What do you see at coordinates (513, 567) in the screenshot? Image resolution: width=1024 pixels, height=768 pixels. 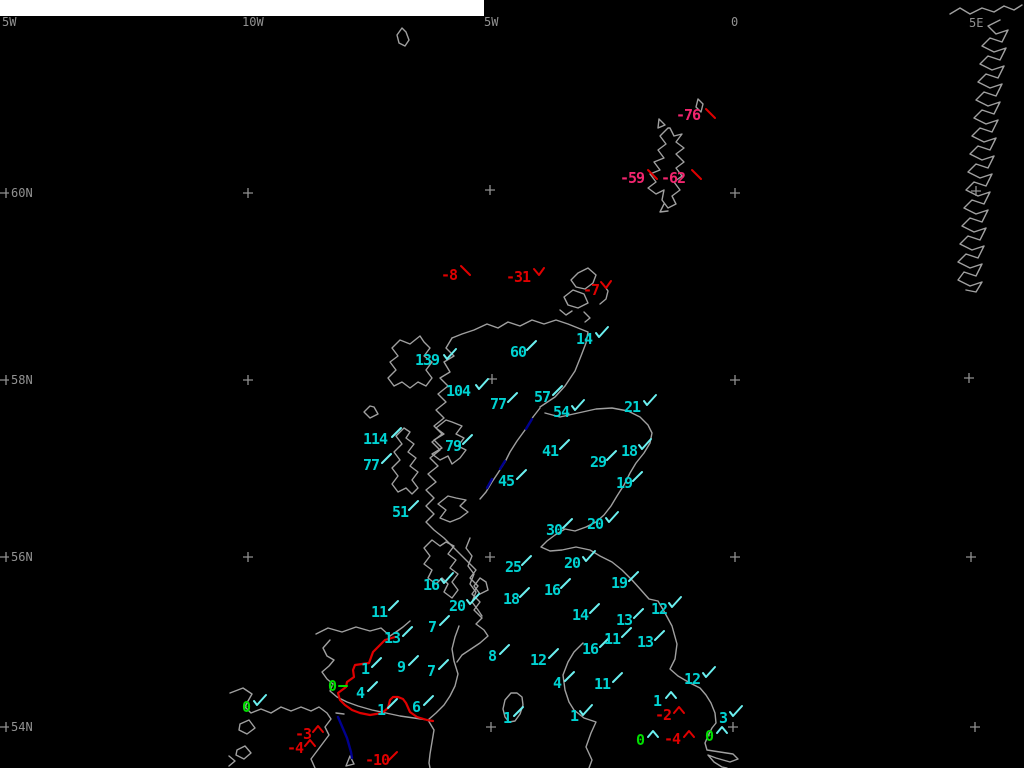 I see `station-value: 25` at bounding box center [513, 567].